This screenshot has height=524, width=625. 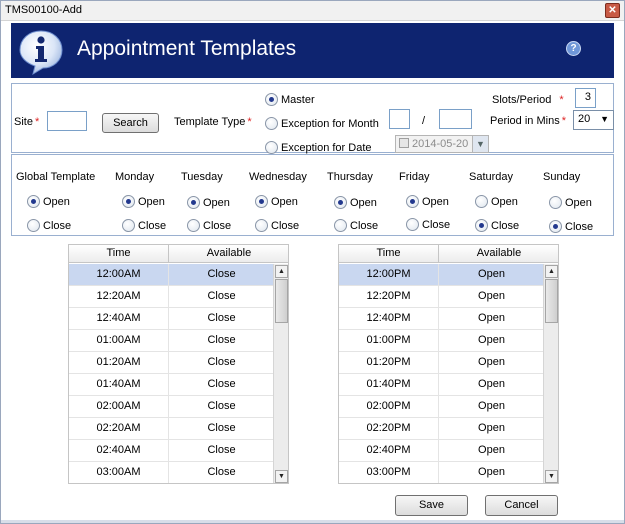 What do you see at coordinates (414, 177) in the screenshot?
I see `day-label-friday: Friday` at bounding box center [414, 177].